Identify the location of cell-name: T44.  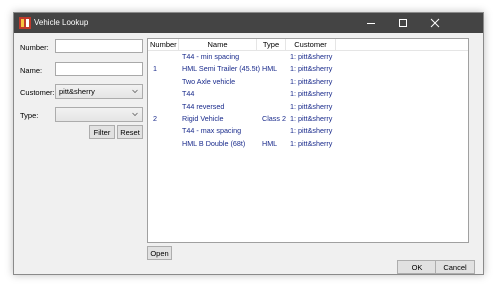
(188, 94).